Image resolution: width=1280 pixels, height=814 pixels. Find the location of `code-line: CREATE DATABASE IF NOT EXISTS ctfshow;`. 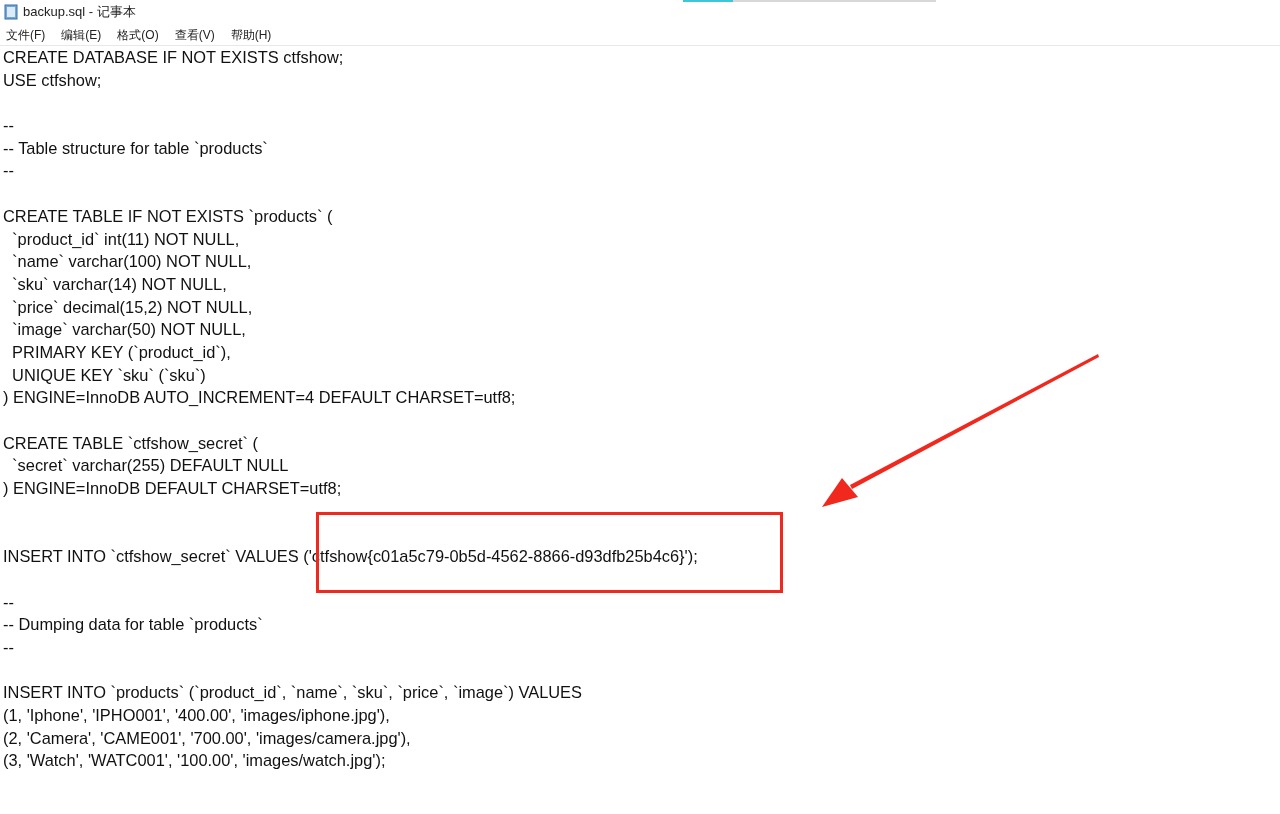

code-line: CREATE DATABASE IF NOT EXISTS ctfshow; is located at coordinates (173, 57).